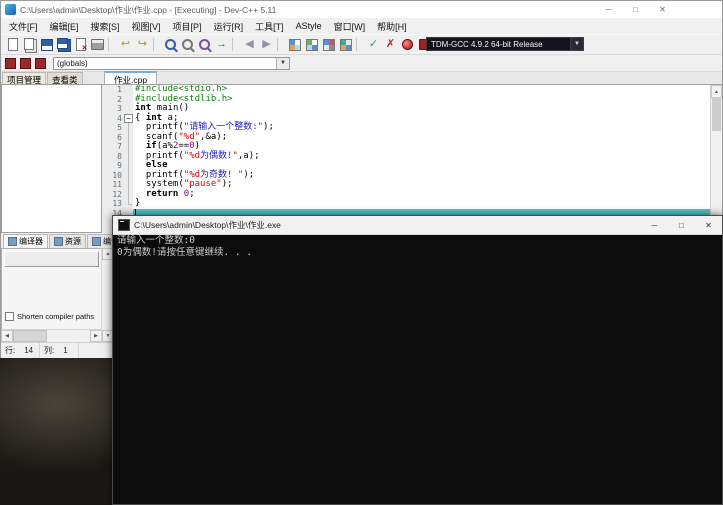 Image resolution: width=723 pixels, height=505 pixels. What do you see at coordinates (113, 185) in the screenshot?
I see `line-number: 11` at bounding box center [113, 185].